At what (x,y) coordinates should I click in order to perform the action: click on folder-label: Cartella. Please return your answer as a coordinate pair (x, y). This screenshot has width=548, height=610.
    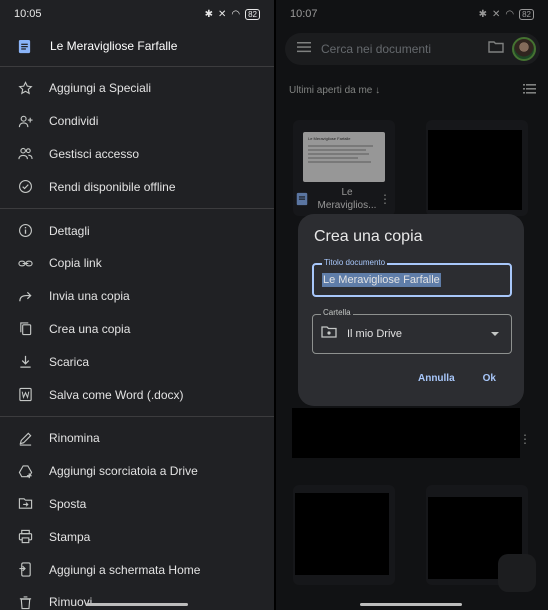
    Looking at the image, I should click on (337, 312).